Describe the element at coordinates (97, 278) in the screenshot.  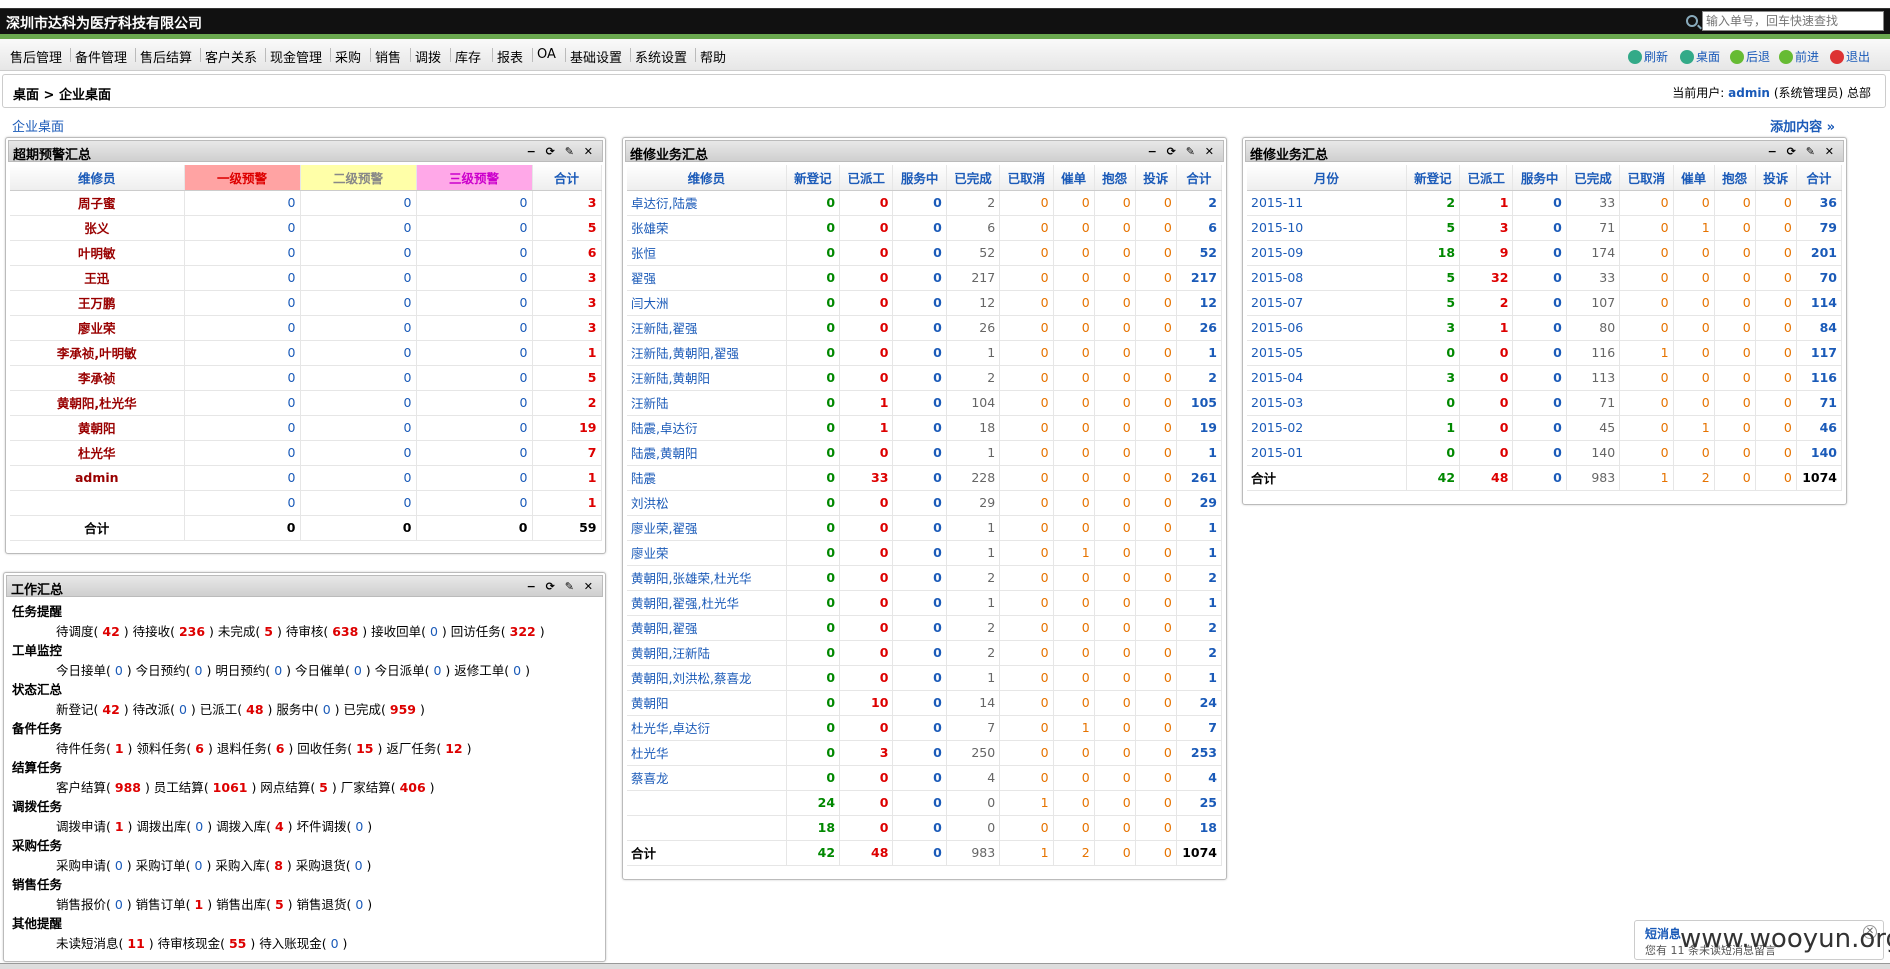
I see `technician-name: 王迅` at that location.